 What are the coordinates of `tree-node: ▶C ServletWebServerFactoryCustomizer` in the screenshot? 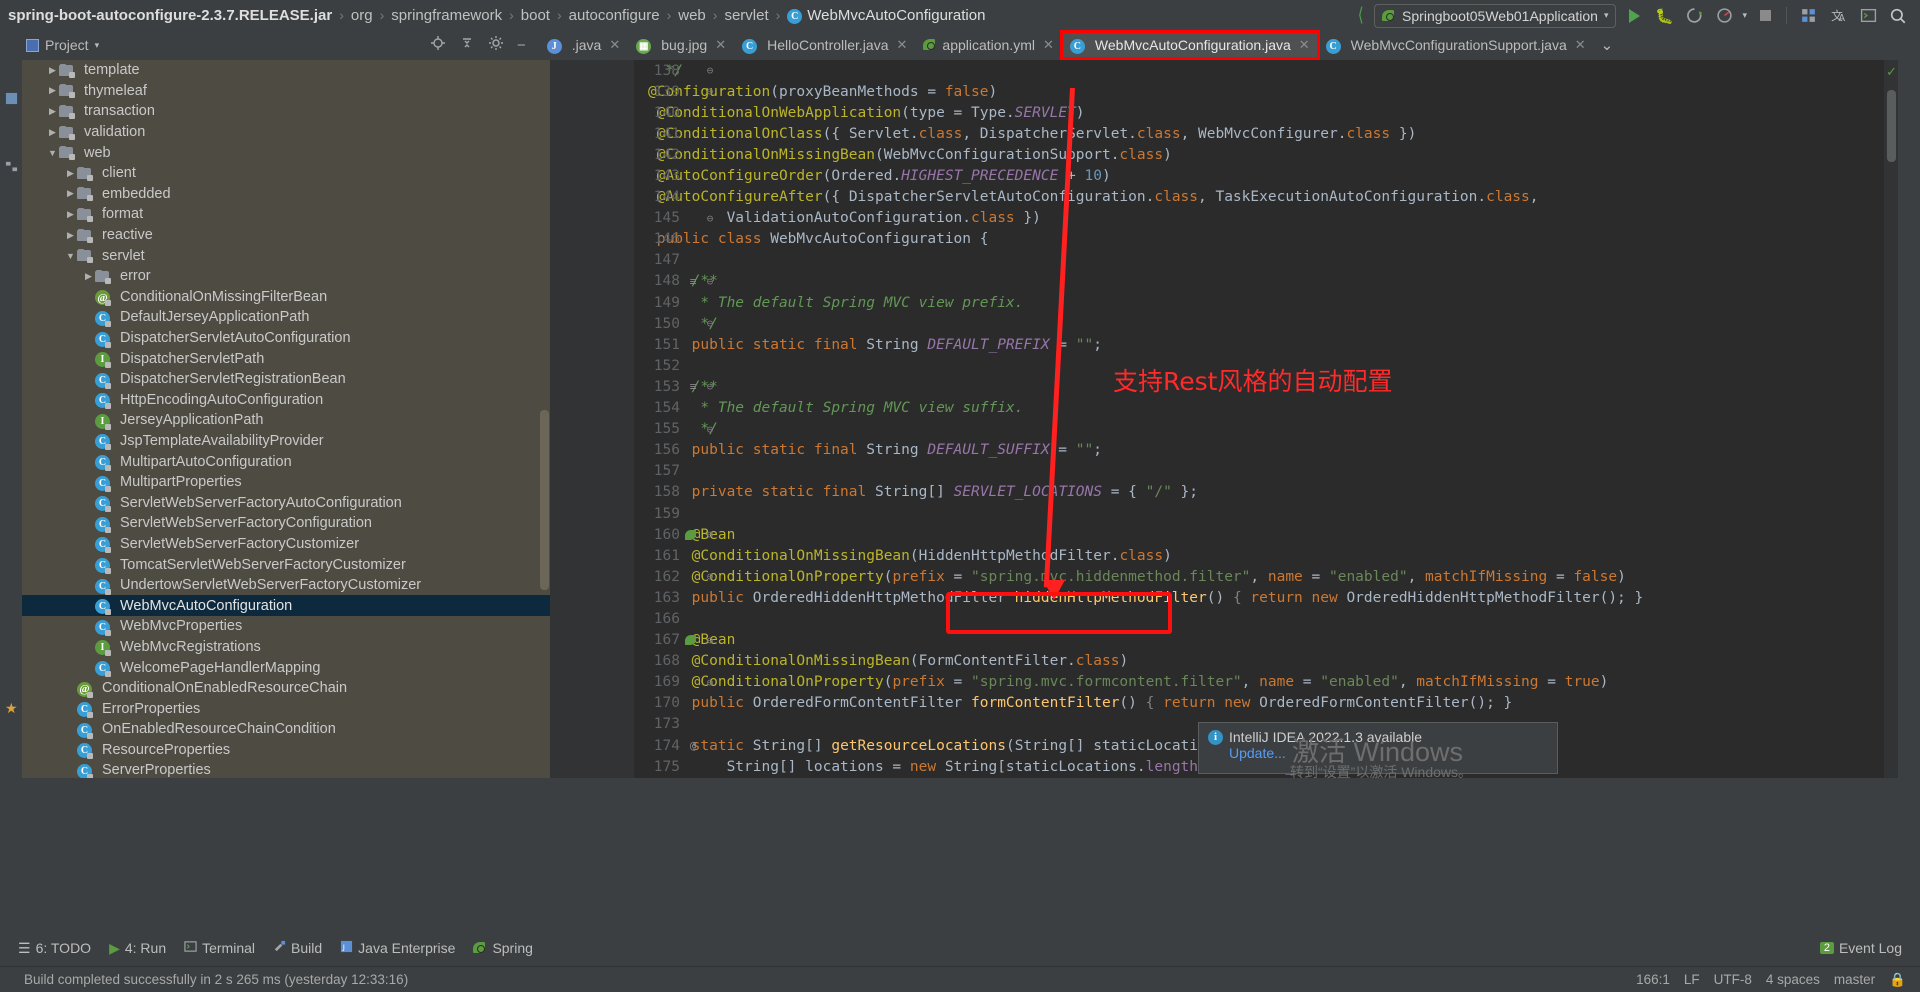 It's located at (286, 544).